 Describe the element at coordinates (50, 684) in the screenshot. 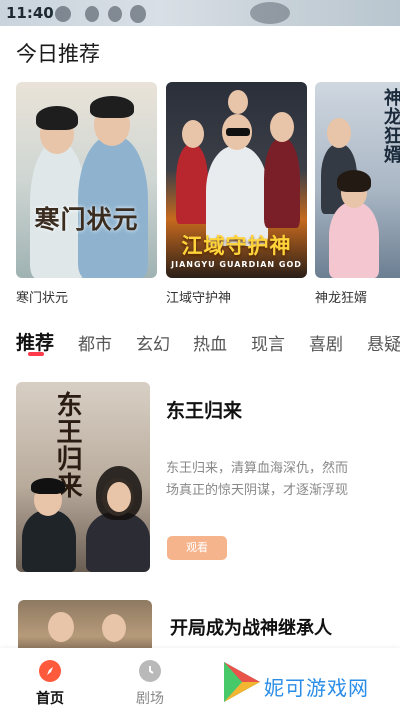

I see `nav-home: 首页` at that location.